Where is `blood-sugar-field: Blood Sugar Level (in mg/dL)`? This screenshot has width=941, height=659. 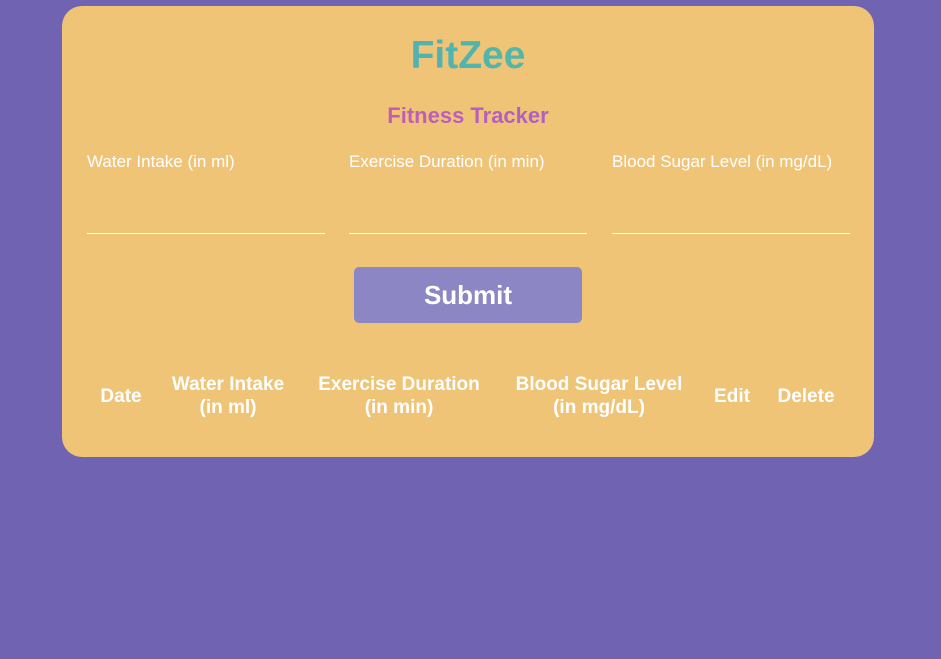 blood-sugar-field: Blood Sugar Level (in mg/dL) is located at coordinates (731, 193).